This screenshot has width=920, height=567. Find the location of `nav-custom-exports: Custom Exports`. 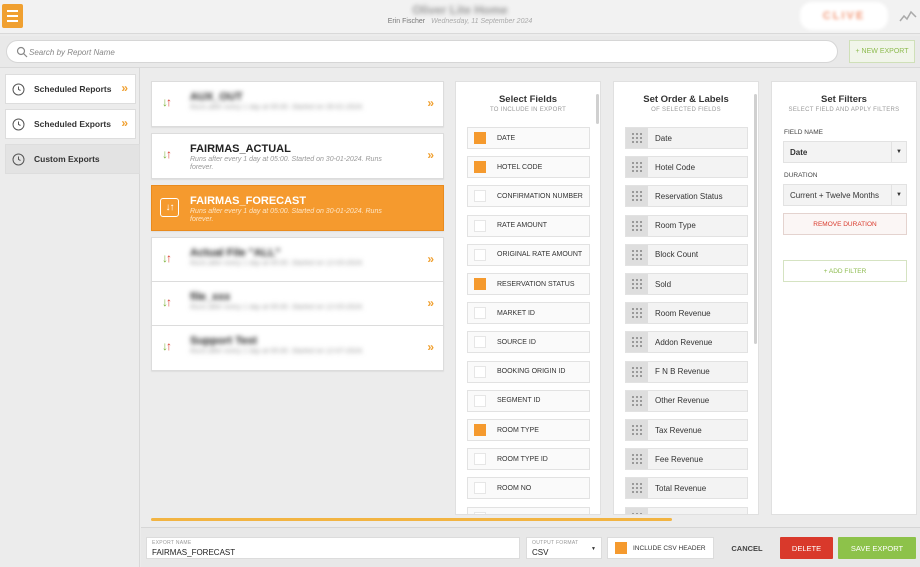

nav-custom-exports: Custom Exports is located at coordinates (72, 159).